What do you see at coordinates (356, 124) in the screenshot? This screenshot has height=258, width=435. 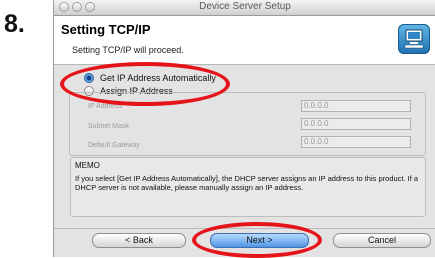 I see `subnet-mask-field: 0.0.0.0` at bounding box center [356, 124].